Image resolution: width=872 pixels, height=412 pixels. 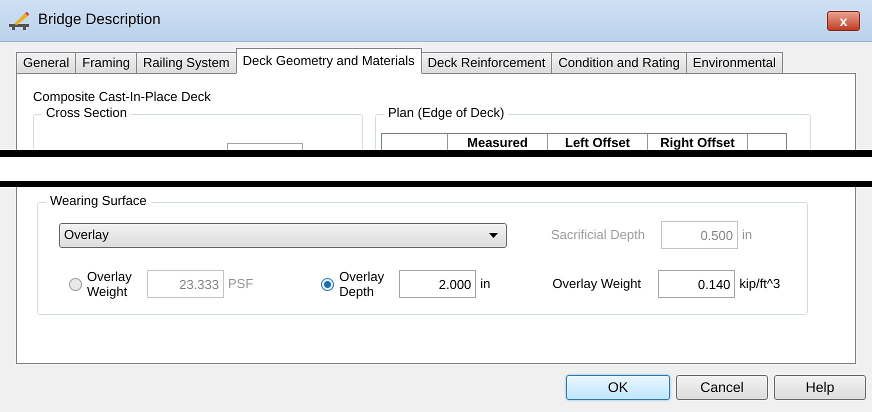 I want to click on unit-label: PSF, so click(x=241, y=284).